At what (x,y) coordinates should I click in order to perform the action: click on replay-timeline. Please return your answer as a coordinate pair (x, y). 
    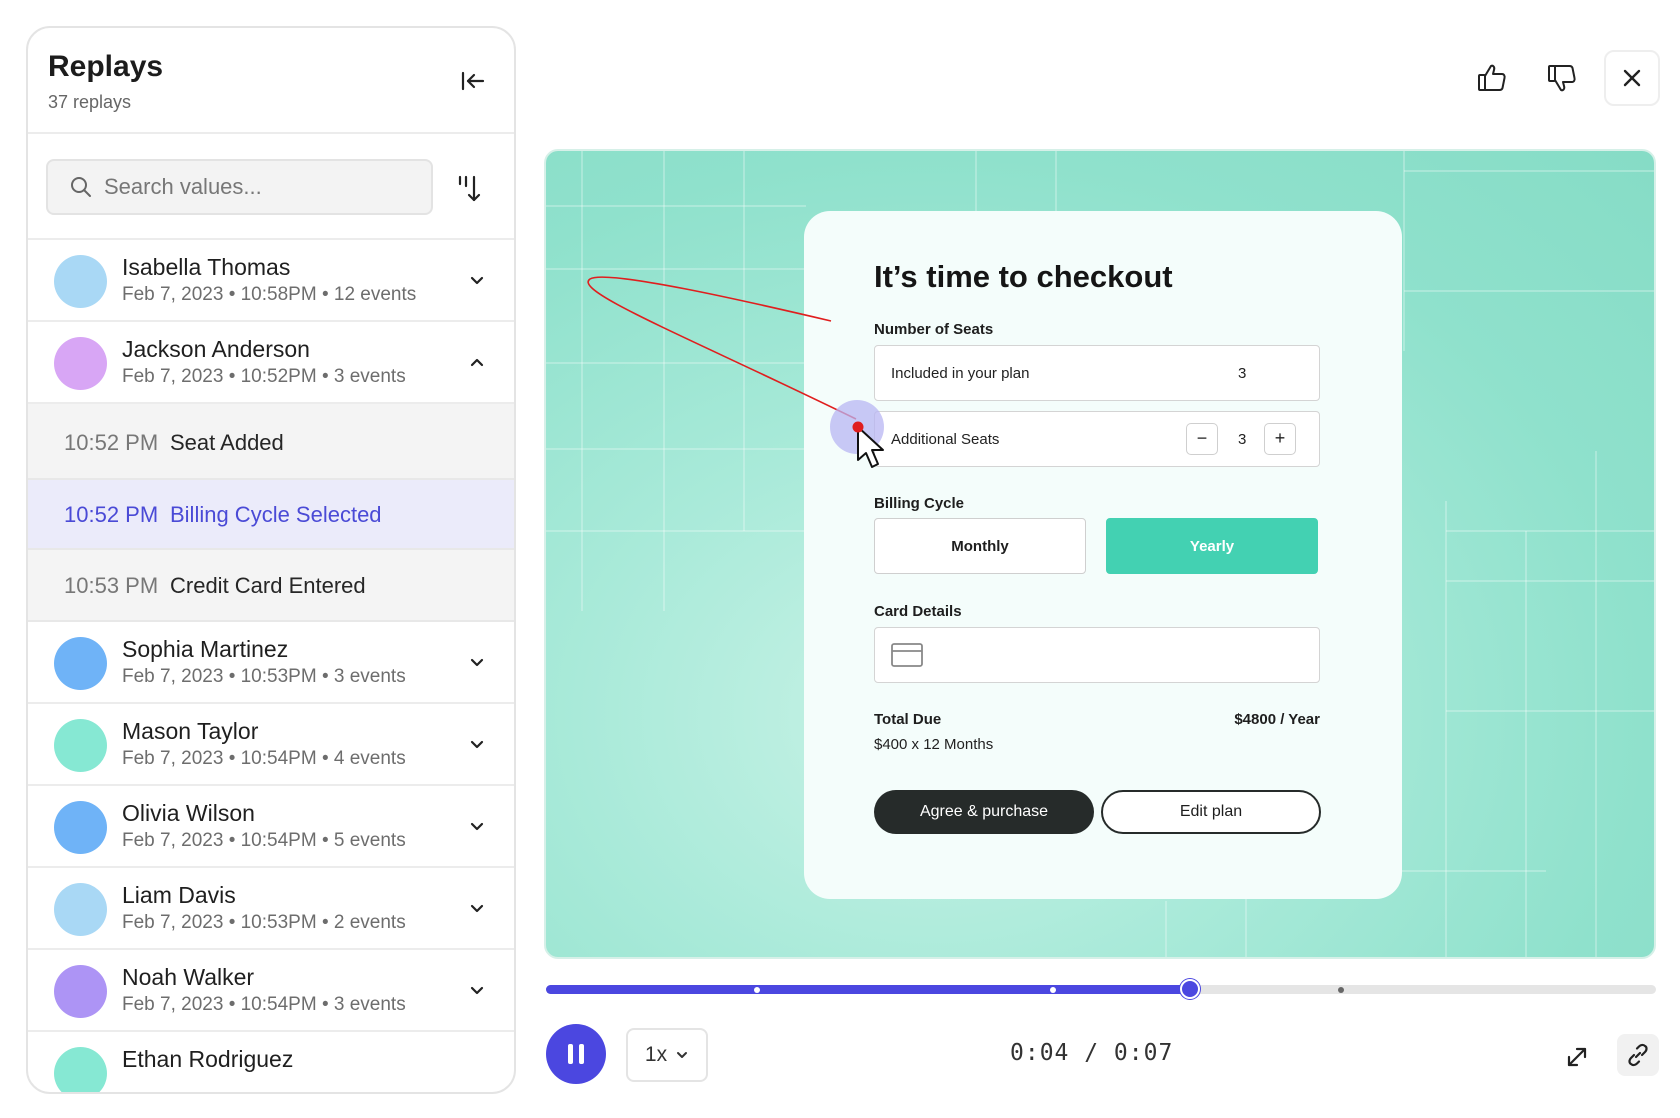
    Looking at the image, I should click on (1101, 989).